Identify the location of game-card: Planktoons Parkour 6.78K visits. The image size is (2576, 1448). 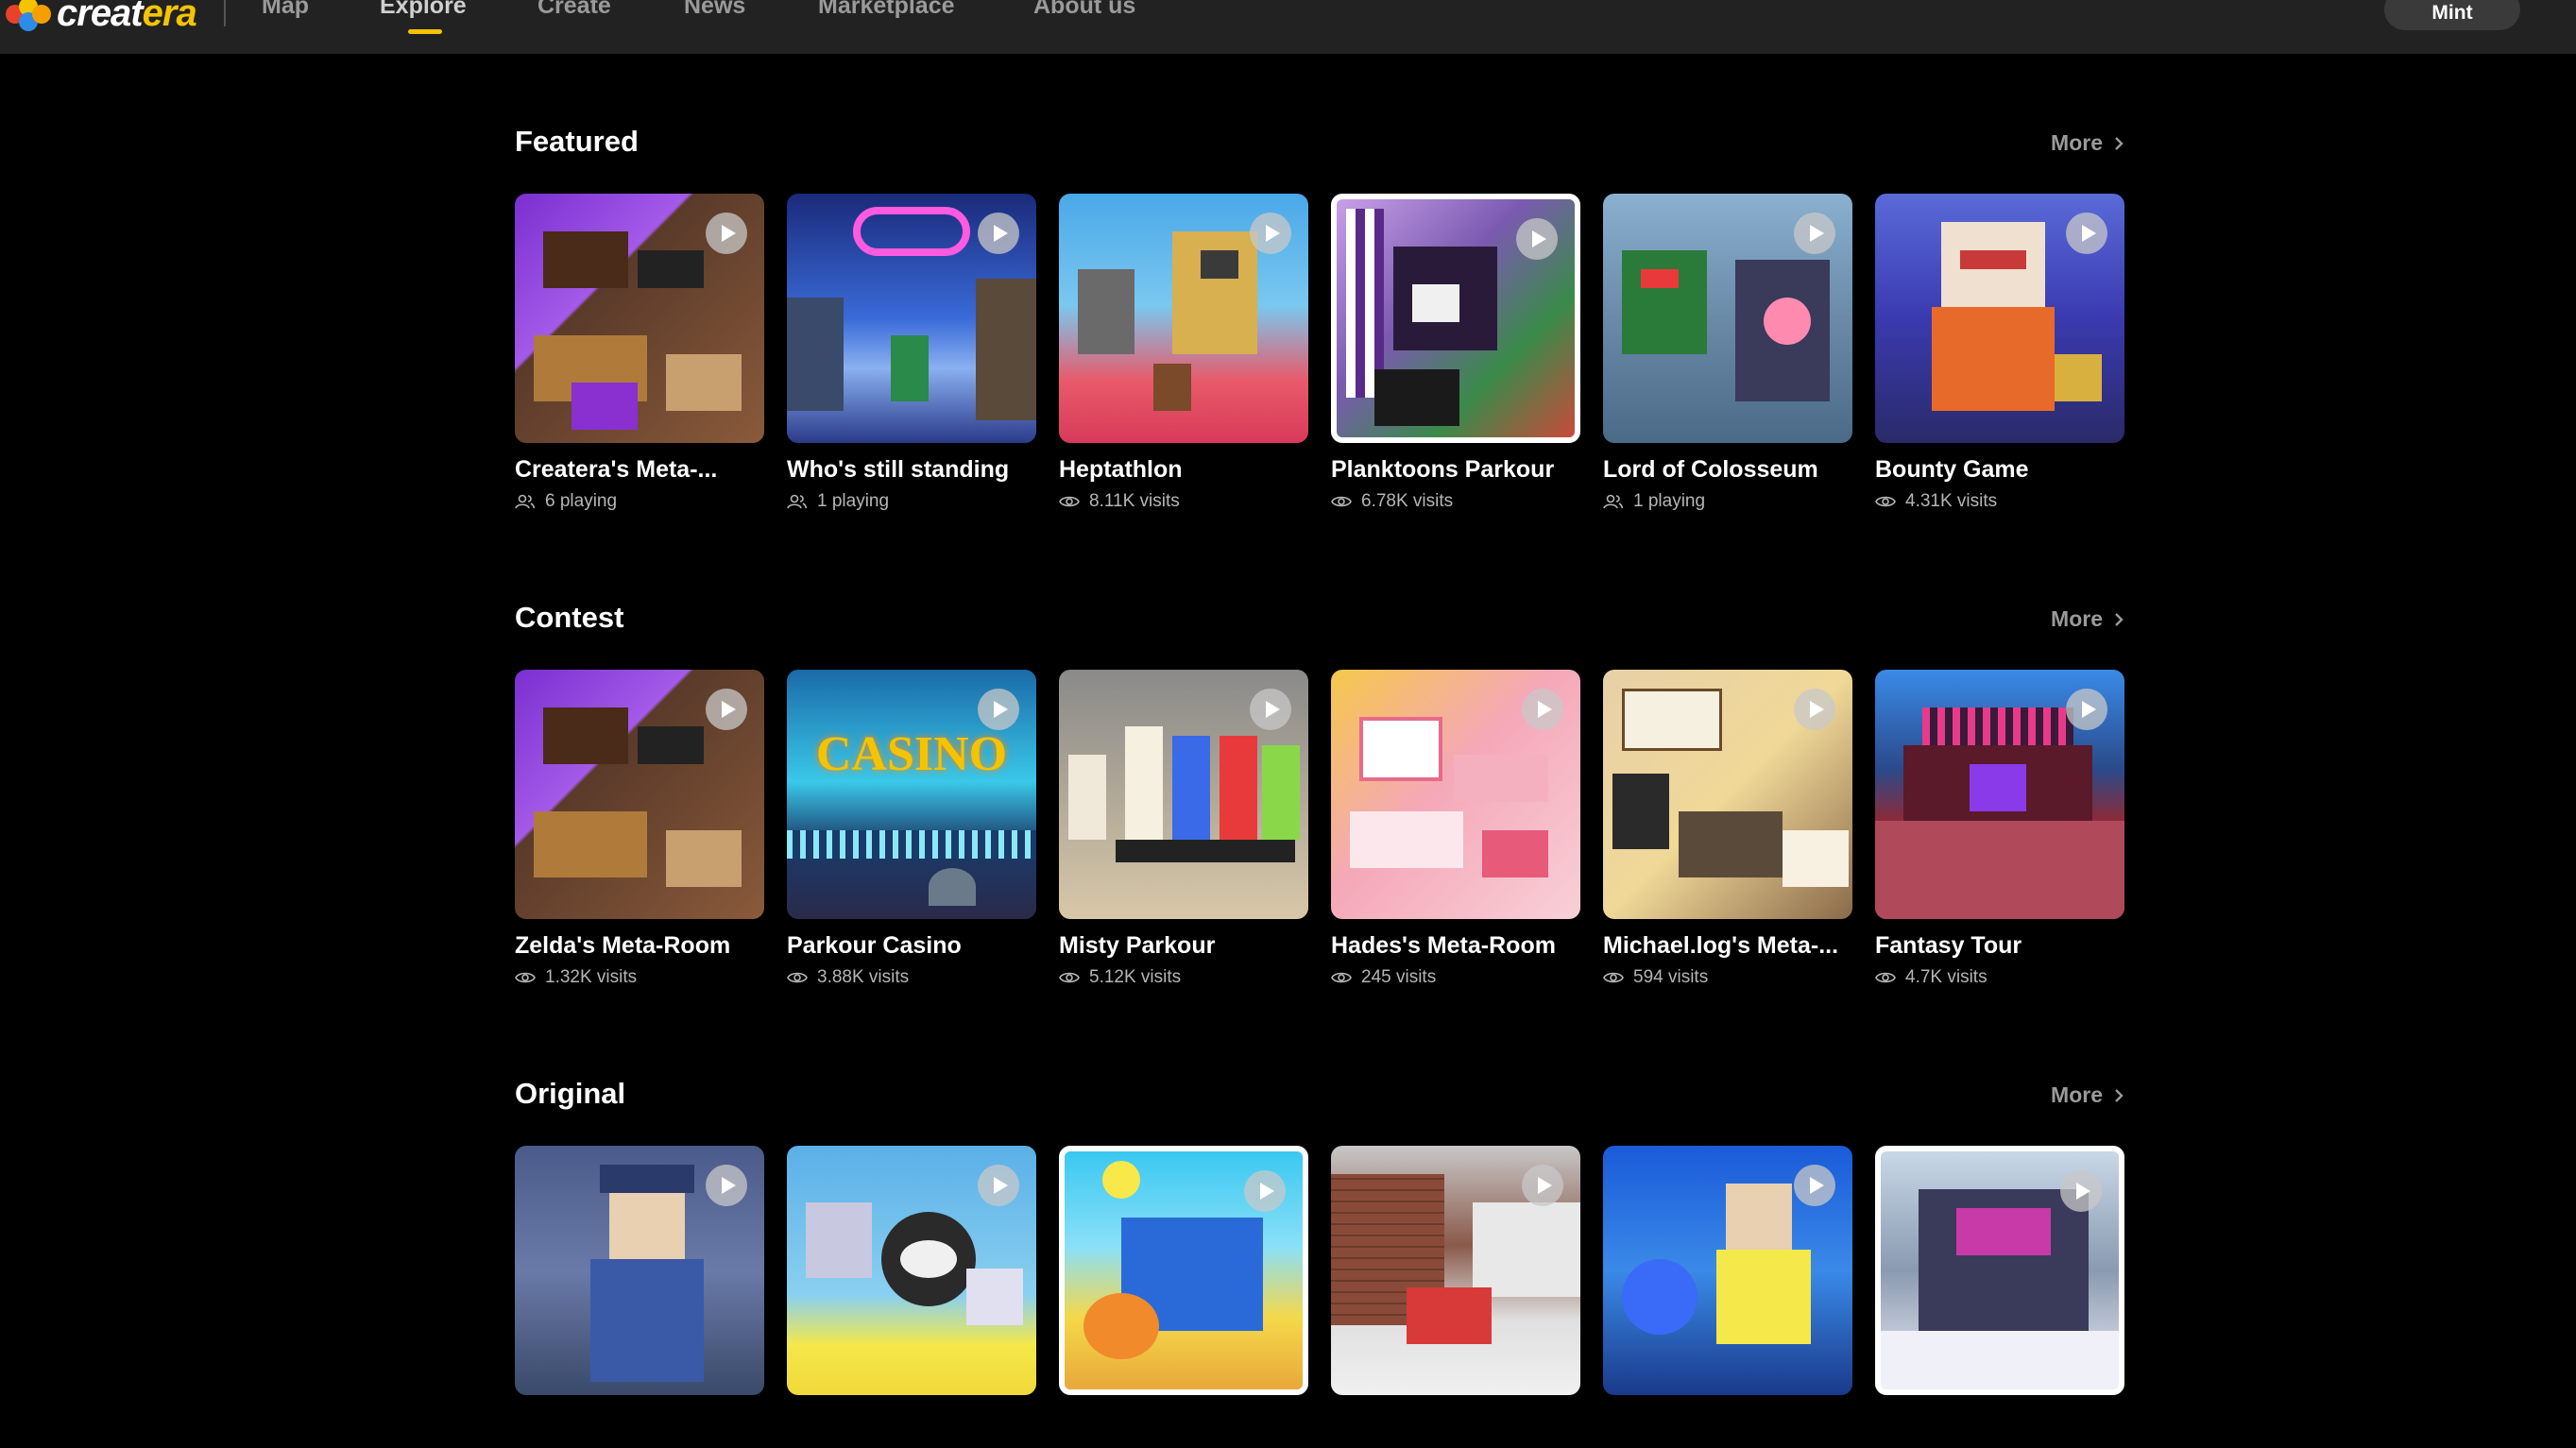
(1455, 353).